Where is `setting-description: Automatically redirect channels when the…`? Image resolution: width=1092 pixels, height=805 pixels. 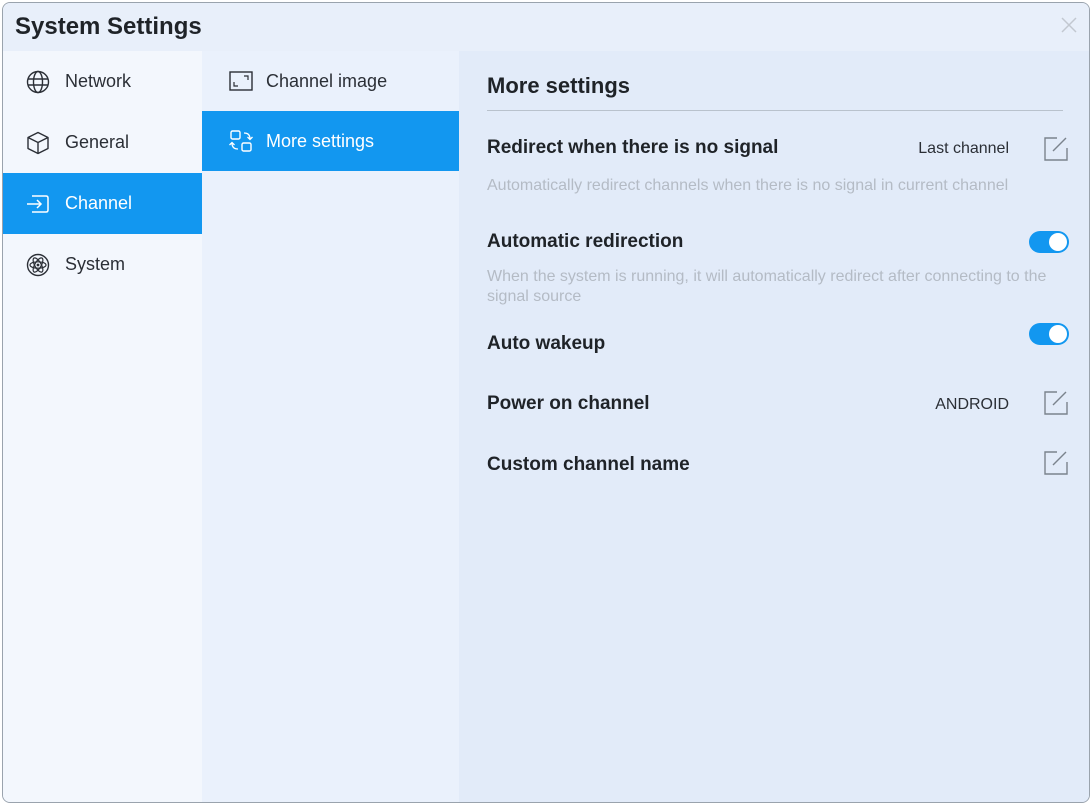
setting-description: Automatically redirect channels when the… is located at coordinates (748, 185).